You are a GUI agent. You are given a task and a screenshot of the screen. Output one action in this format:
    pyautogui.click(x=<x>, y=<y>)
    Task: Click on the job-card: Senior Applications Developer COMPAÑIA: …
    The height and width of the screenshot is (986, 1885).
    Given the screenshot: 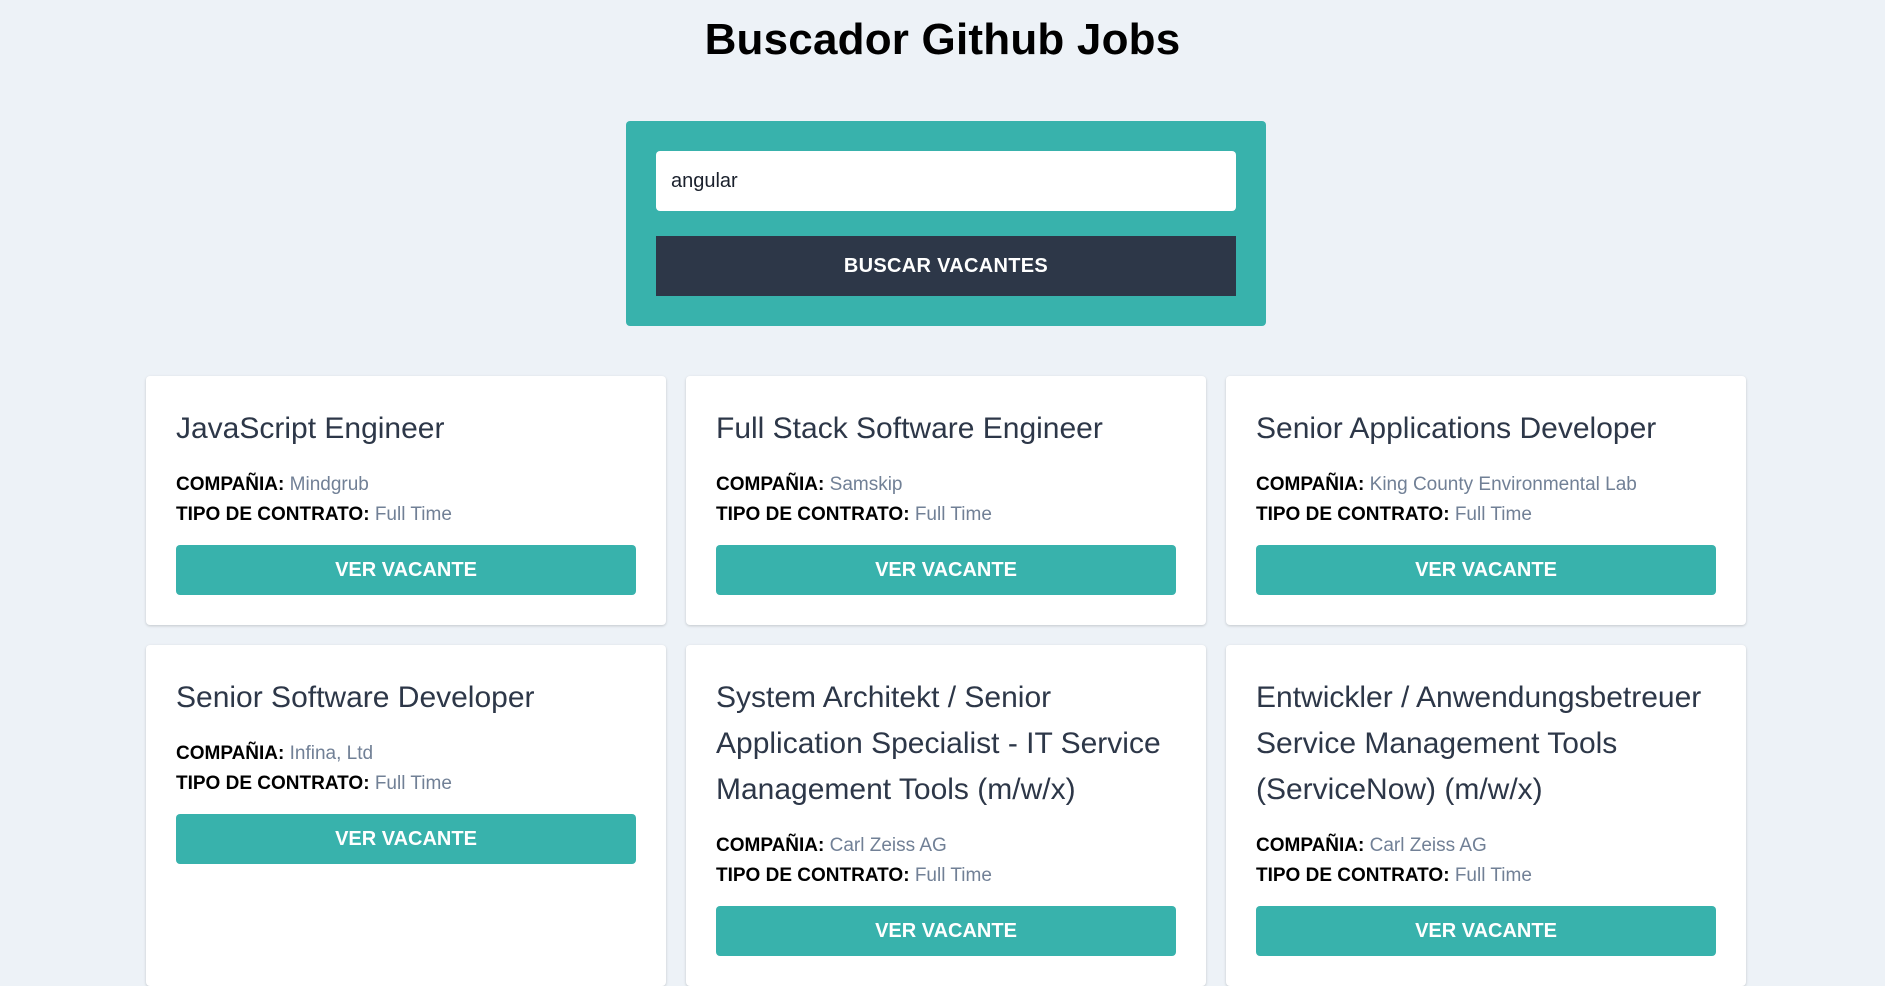 What is the action you would take?
    pyautogui.click(x=1486, y=500)
    